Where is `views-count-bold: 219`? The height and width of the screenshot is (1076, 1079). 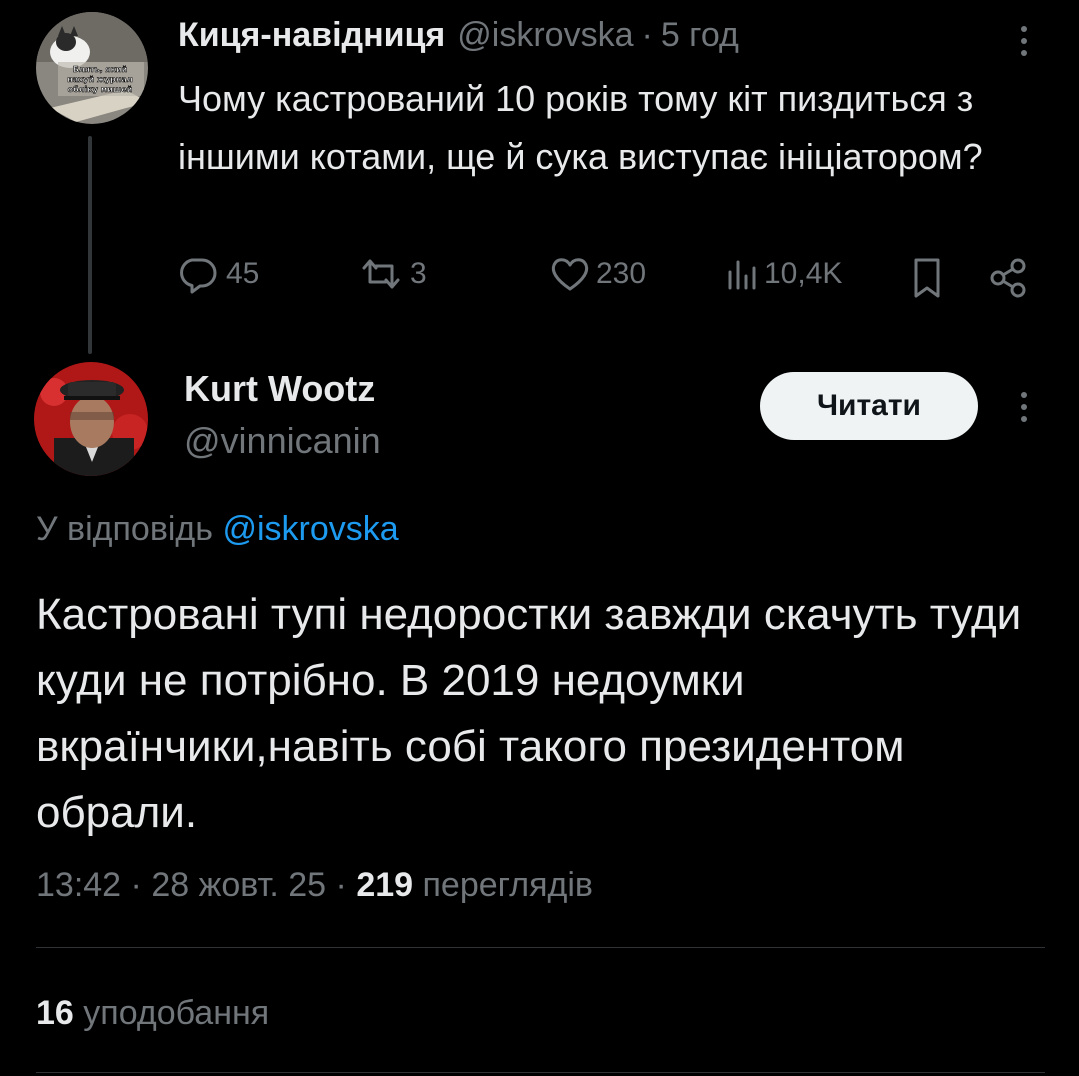
views-count-bold: 219 is located at coordinates (385, 885).